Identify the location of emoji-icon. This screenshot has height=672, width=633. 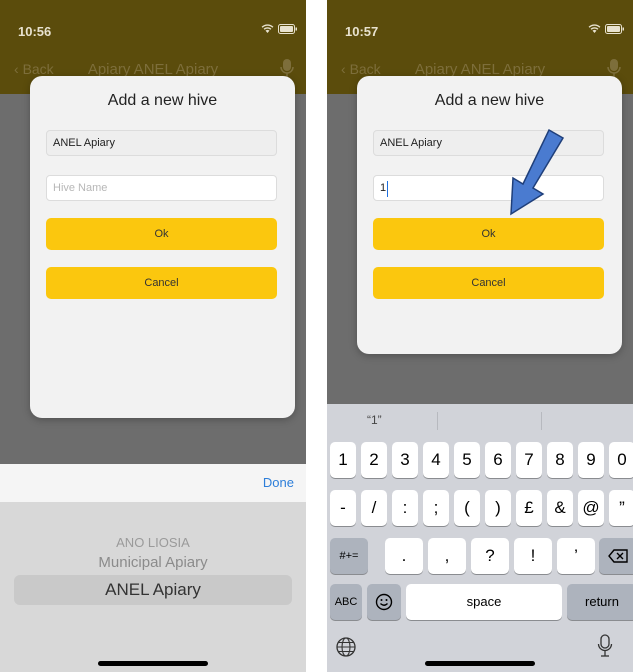
(384, 602).